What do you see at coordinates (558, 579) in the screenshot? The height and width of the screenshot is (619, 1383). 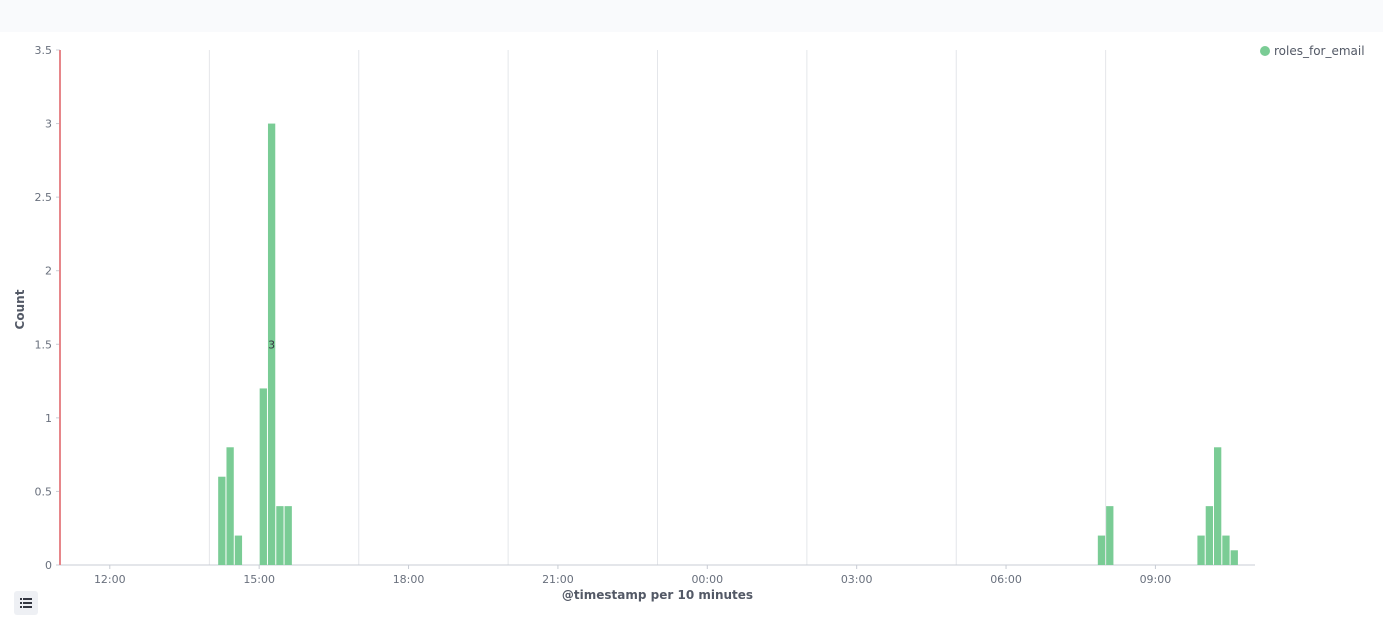 I see `x-tick-label: 21:00` at bounding box center [558, 579].